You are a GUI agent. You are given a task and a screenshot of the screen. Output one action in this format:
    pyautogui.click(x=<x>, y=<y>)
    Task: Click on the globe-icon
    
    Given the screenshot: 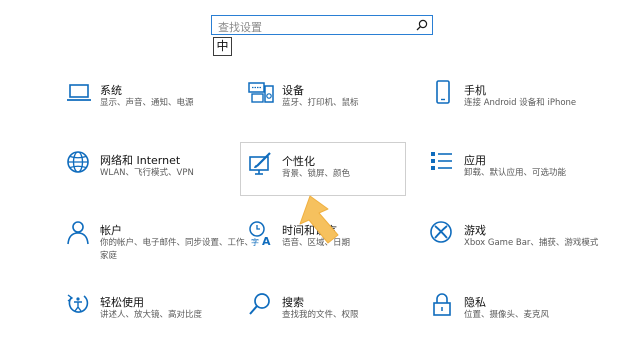 What is the action you would take?
    pyautogui.click(x=79, y=163)
    